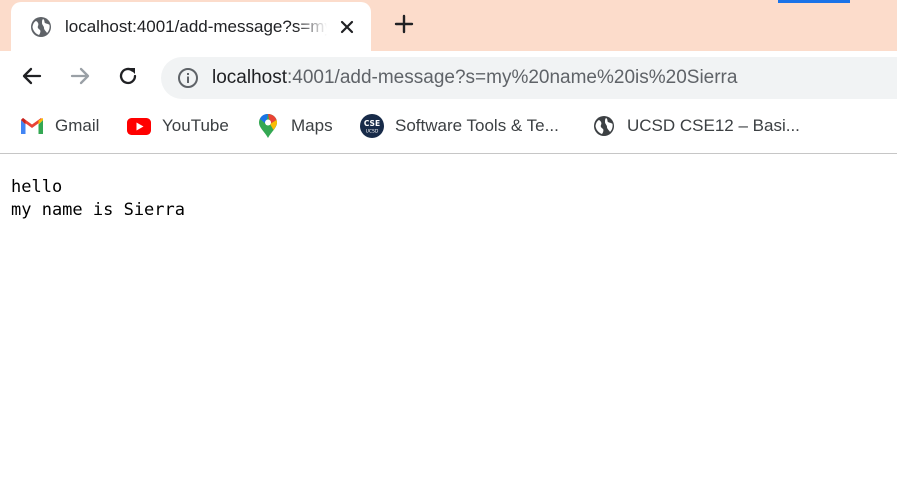 This screenshot has height=493, width=897. I want to click on bookmark-label: YouTube, so click(195, 125).